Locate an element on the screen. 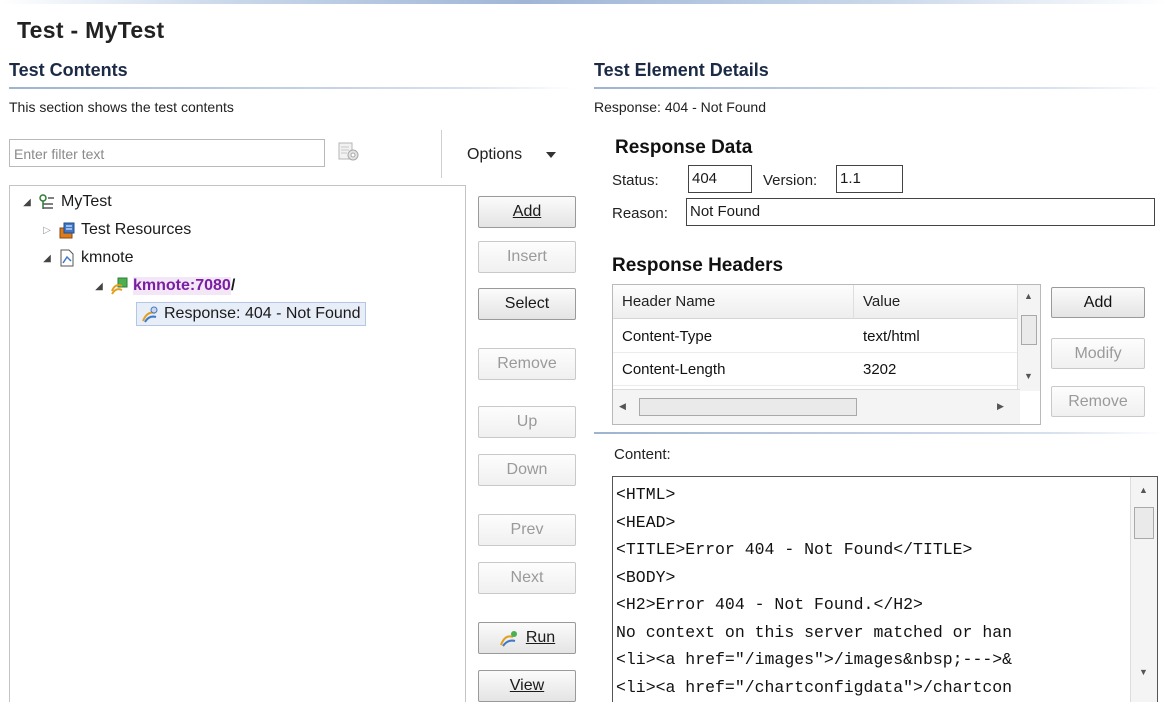 This screenshot has height=702, width=1169. content-line: <HEAD> is located at coordinates (646, 522).